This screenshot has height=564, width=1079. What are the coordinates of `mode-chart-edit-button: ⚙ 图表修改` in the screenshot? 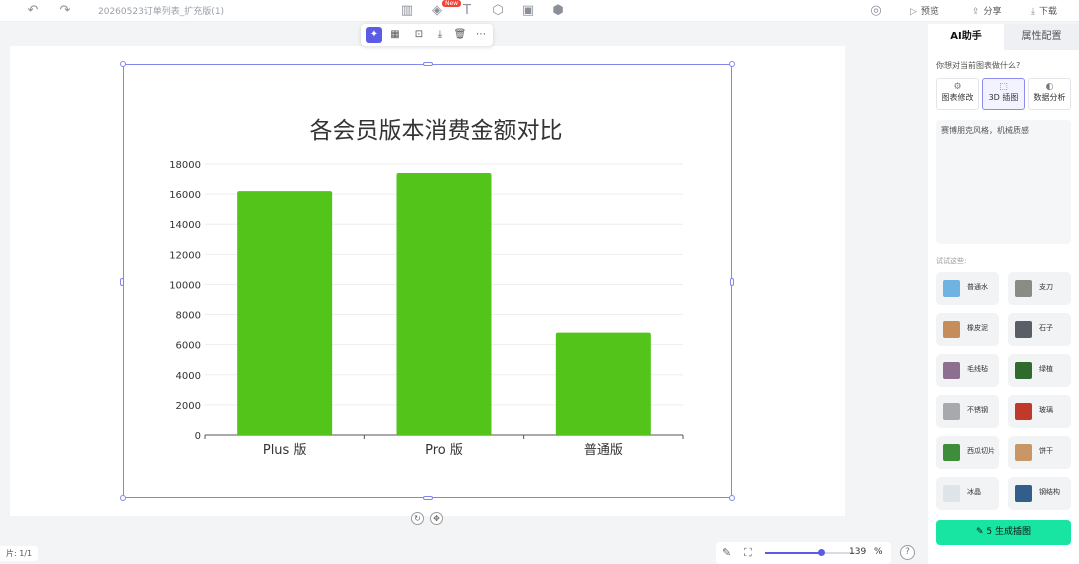 It's located at (957, 94).